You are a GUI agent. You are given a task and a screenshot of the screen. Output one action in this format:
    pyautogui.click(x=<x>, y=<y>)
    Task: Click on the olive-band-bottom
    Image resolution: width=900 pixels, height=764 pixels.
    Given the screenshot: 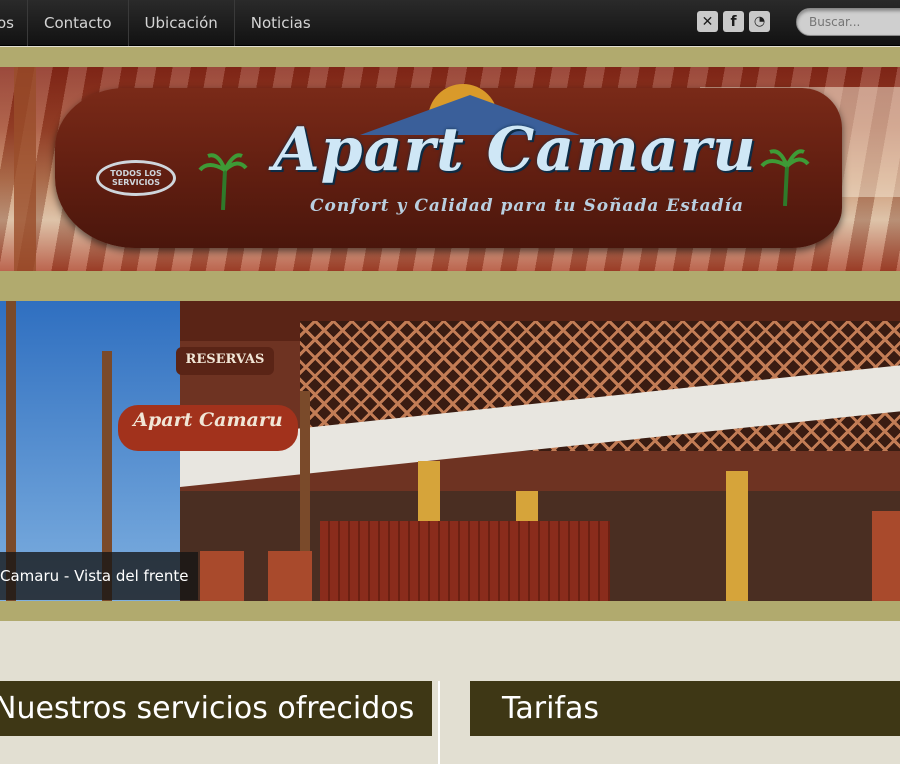 What is the action you would take?
    pyautogui.click(x=450, y=611)
    